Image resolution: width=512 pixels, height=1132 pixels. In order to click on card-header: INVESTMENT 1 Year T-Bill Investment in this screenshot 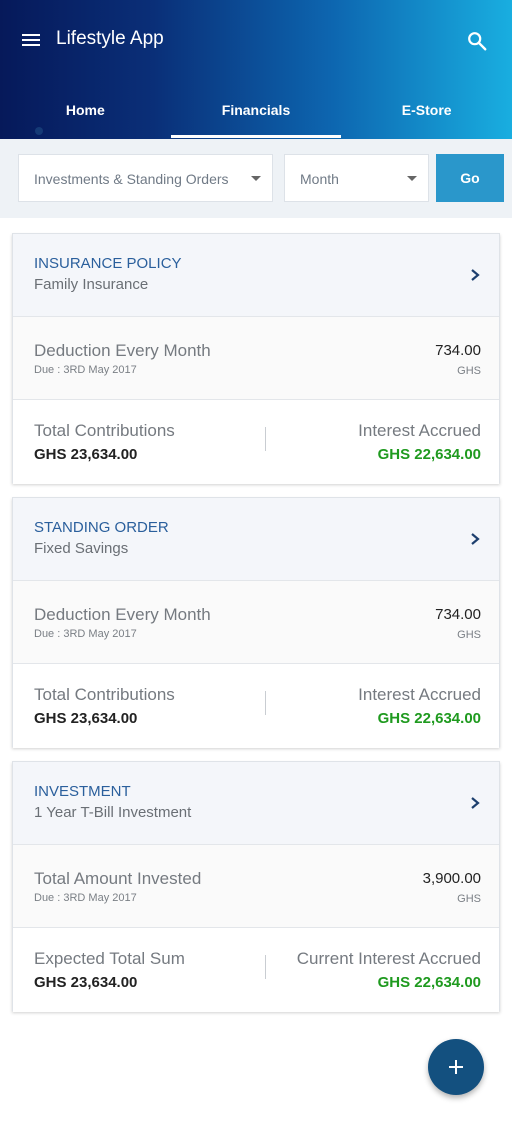, I will do `click(256, 803)`.